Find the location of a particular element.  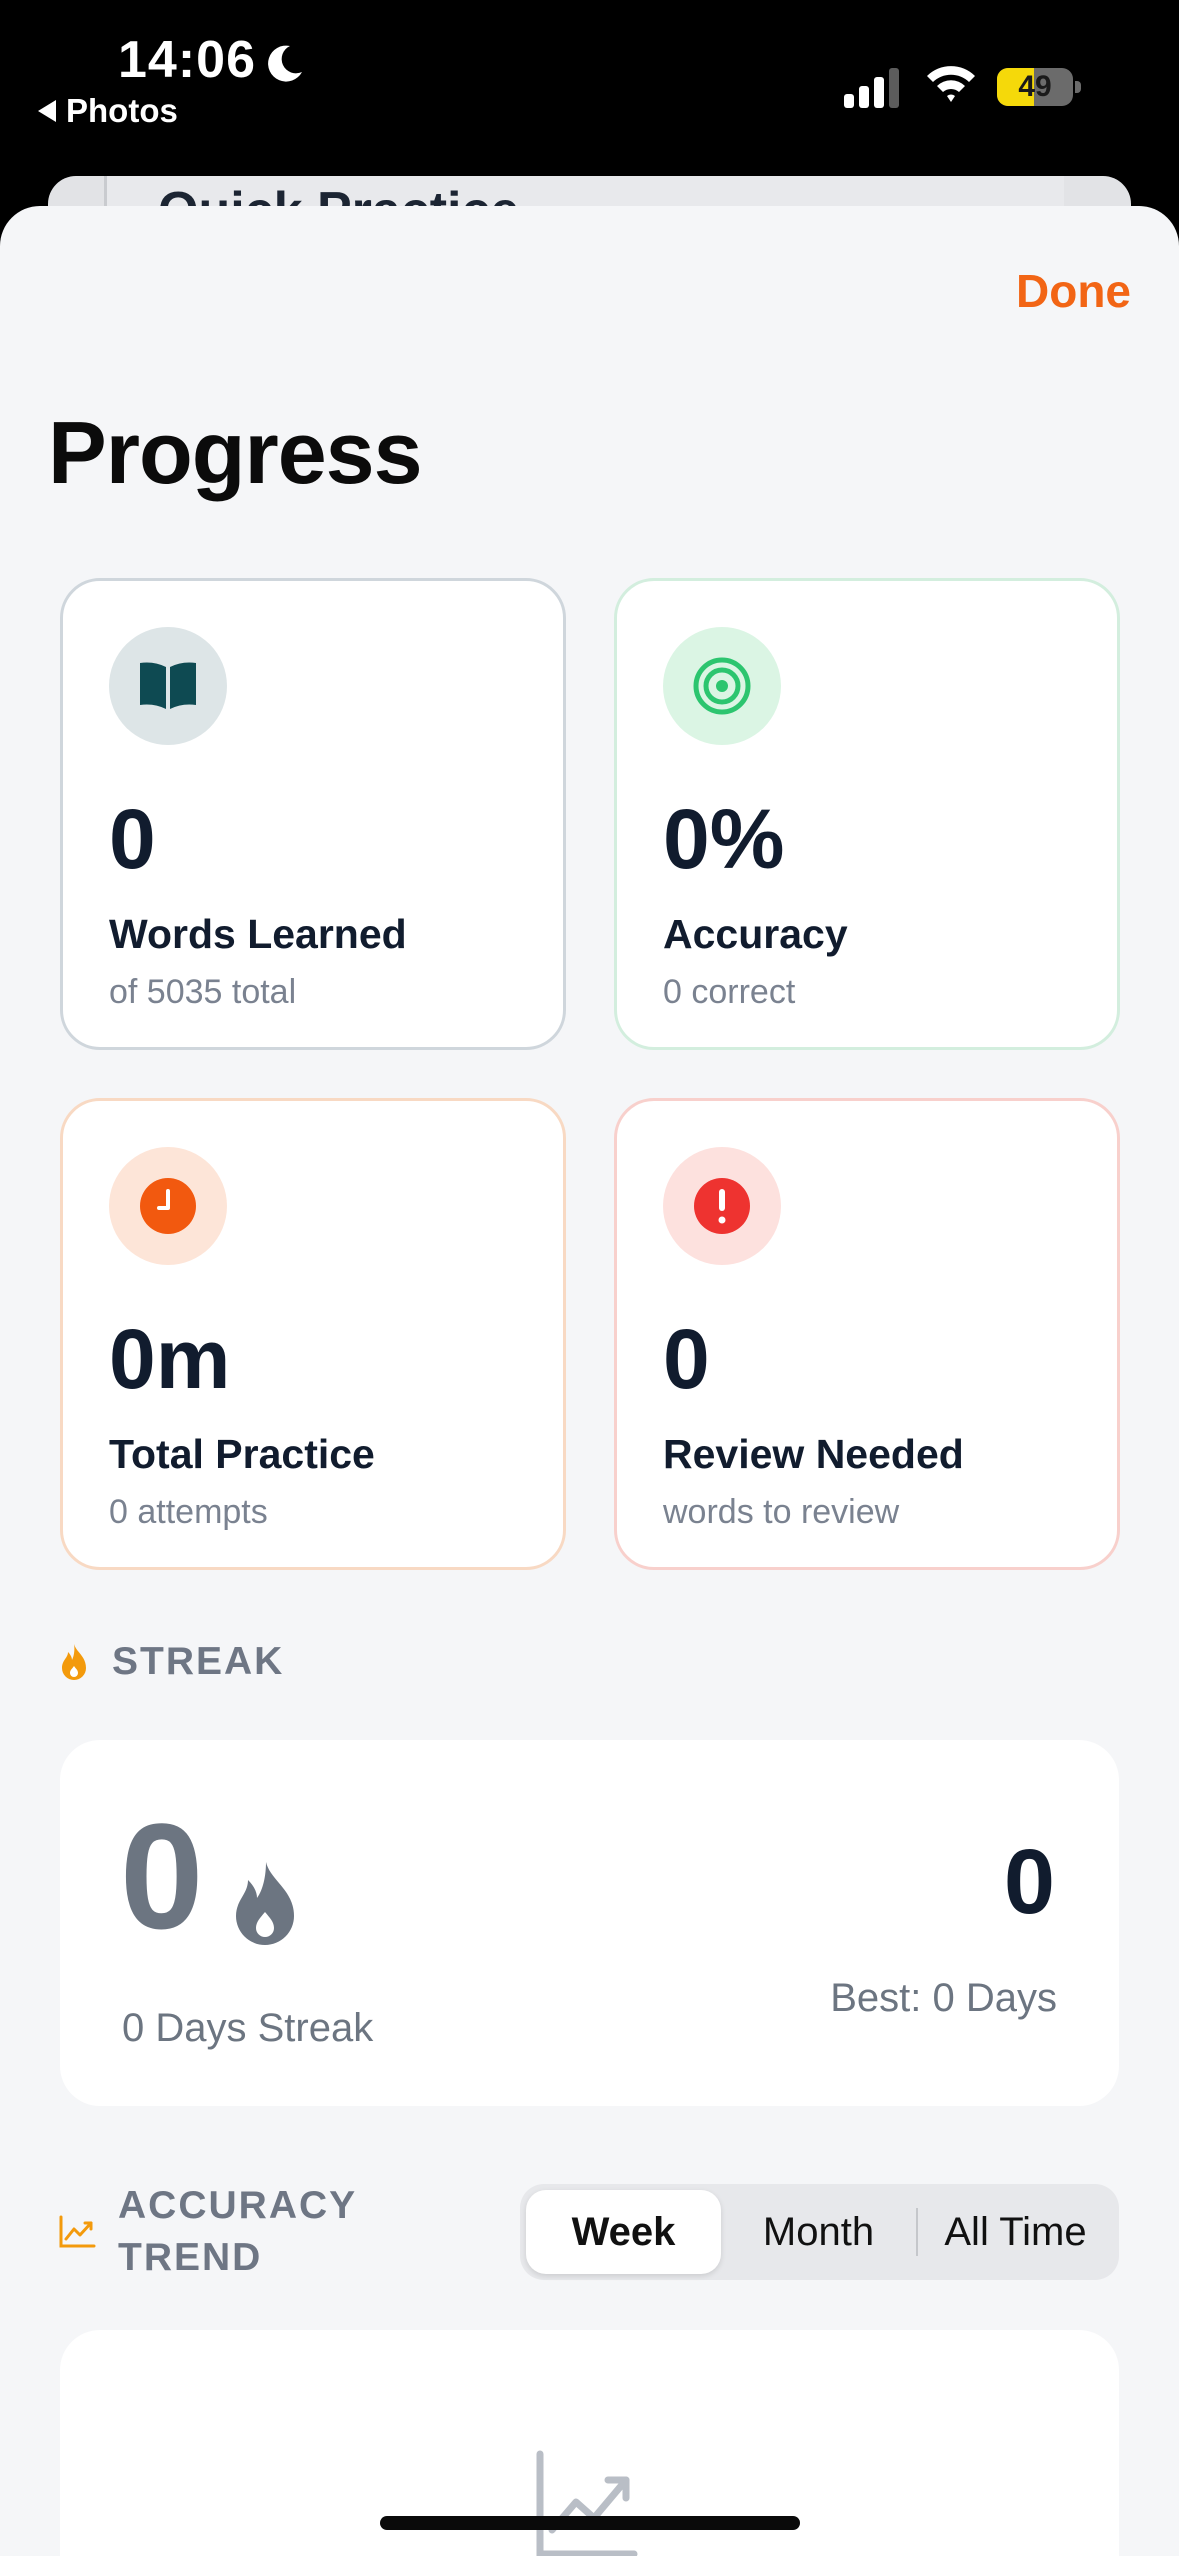

time-range-segmented-control: Week Month All Time is located at coordinates (819, 2232).